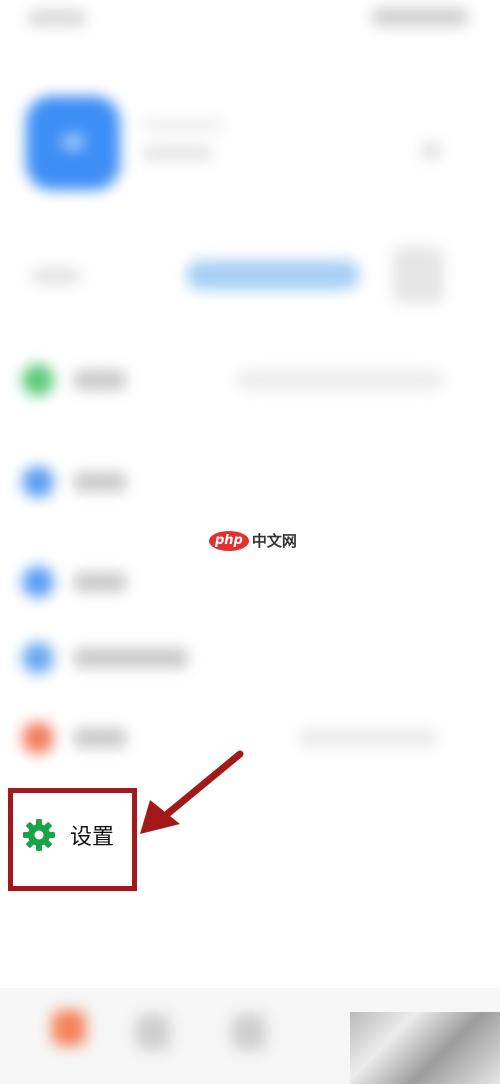 Image resolution: width=500 pixels, height=1084 pixels. Describe the element at coordinates (420, 17) in the screenshot. I see `status-bar-indicators` at that location.